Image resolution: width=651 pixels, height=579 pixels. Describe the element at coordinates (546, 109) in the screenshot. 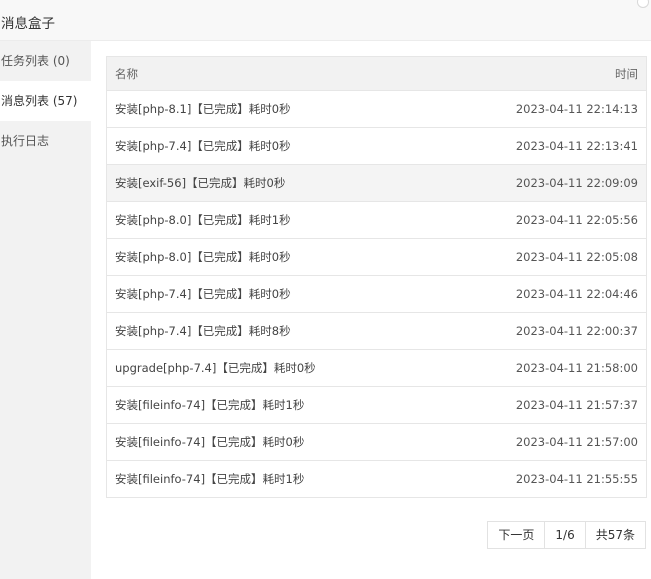

I see `message-time: 2023-04-11 22:14:13` at that location.